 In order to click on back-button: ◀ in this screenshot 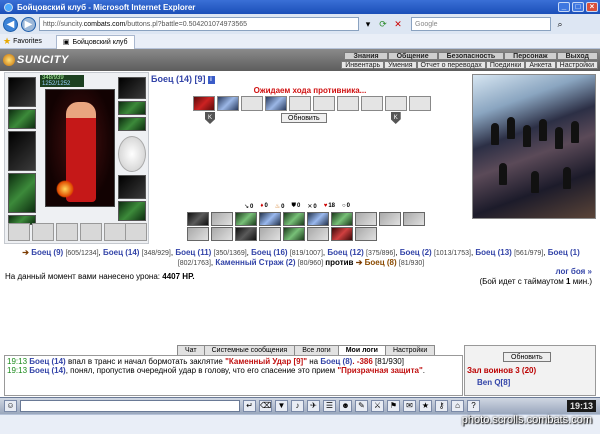, I will do `click(10, 24)`.